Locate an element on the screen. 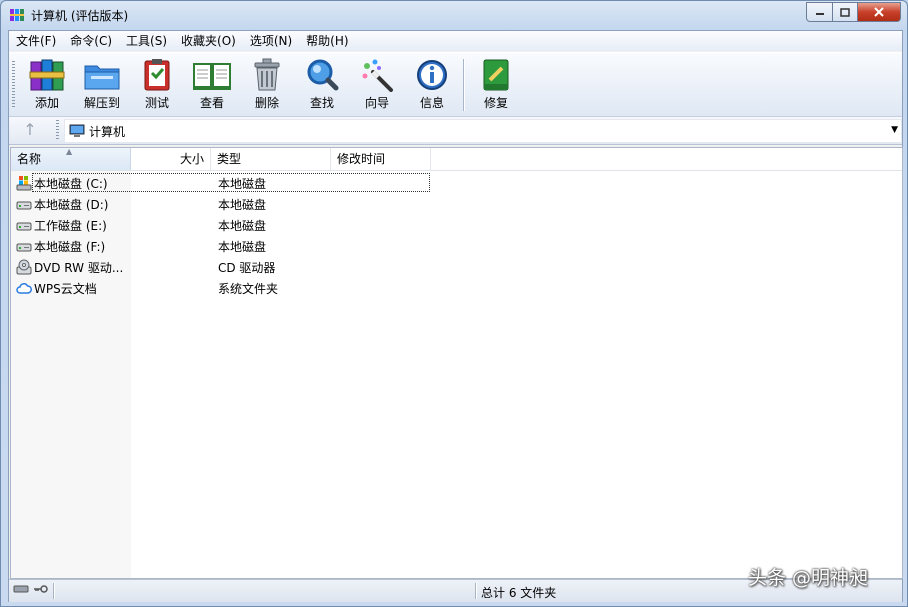 Image resolution: width=908 pixels, height=607 pixels. list-item: 本地磁盘 (F:) 本地磁盘 is located at coordinates (456, 245).